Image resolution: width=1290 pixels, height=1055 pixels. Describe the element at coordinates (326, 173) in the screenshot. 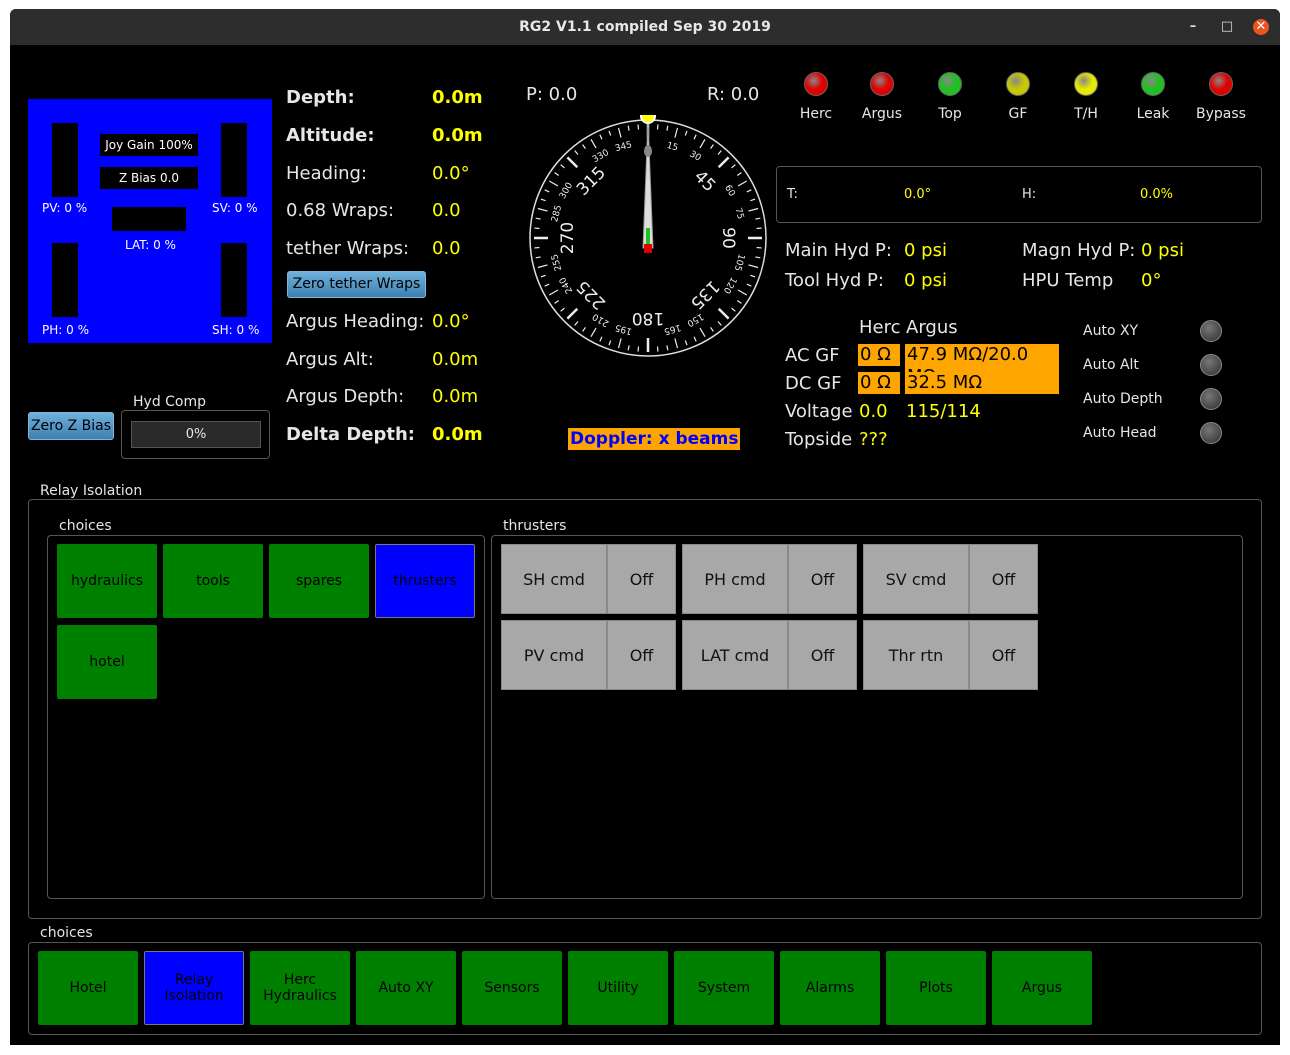

I see `heading-label: Heading:` at that location.